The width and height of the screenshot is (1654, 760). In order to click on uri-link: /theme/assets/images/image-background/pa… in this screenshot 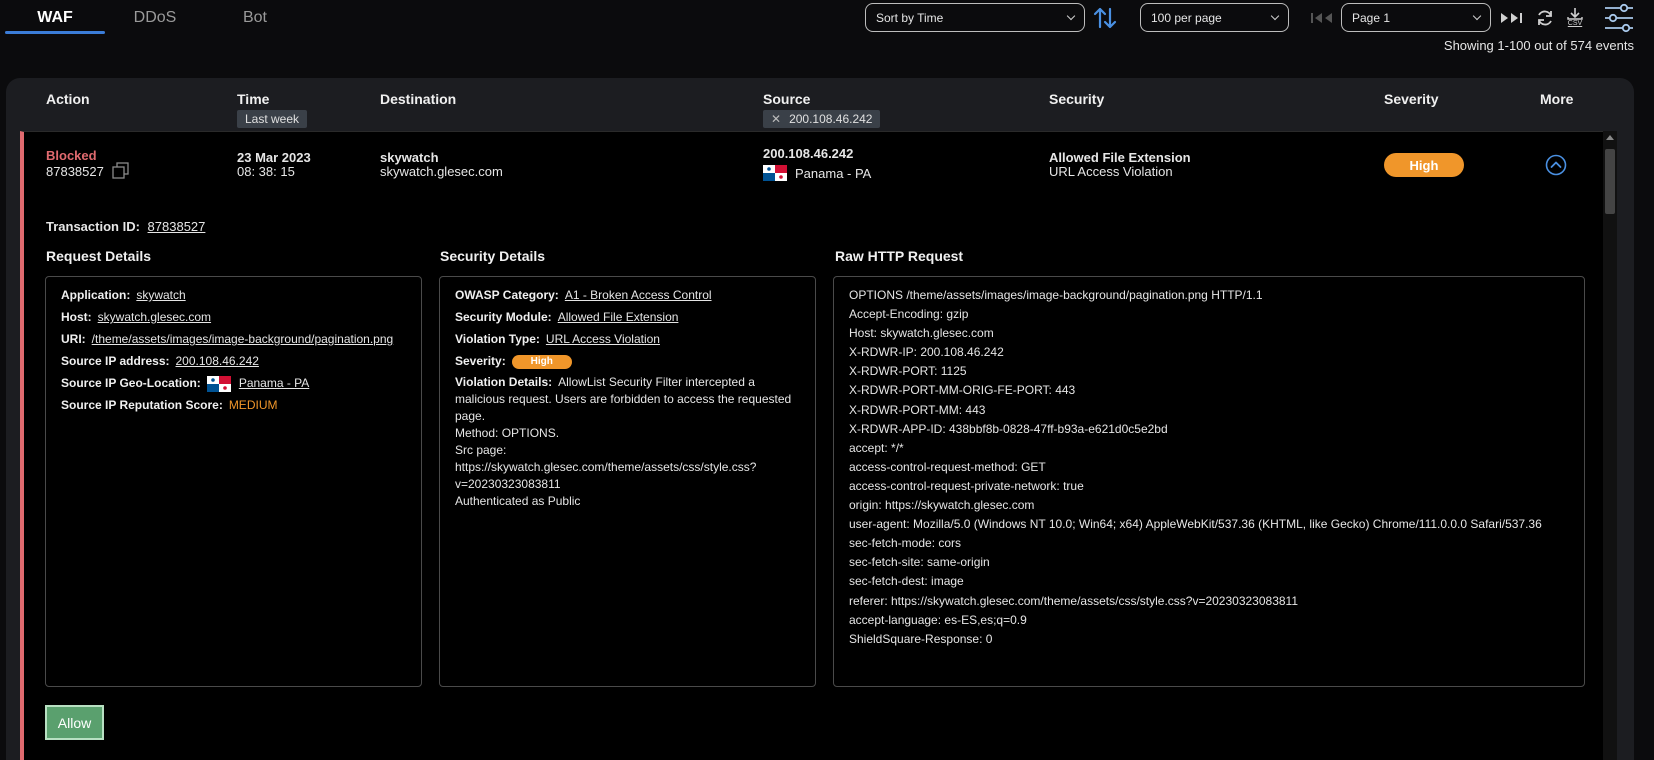, I will do `click(243, 339)`.